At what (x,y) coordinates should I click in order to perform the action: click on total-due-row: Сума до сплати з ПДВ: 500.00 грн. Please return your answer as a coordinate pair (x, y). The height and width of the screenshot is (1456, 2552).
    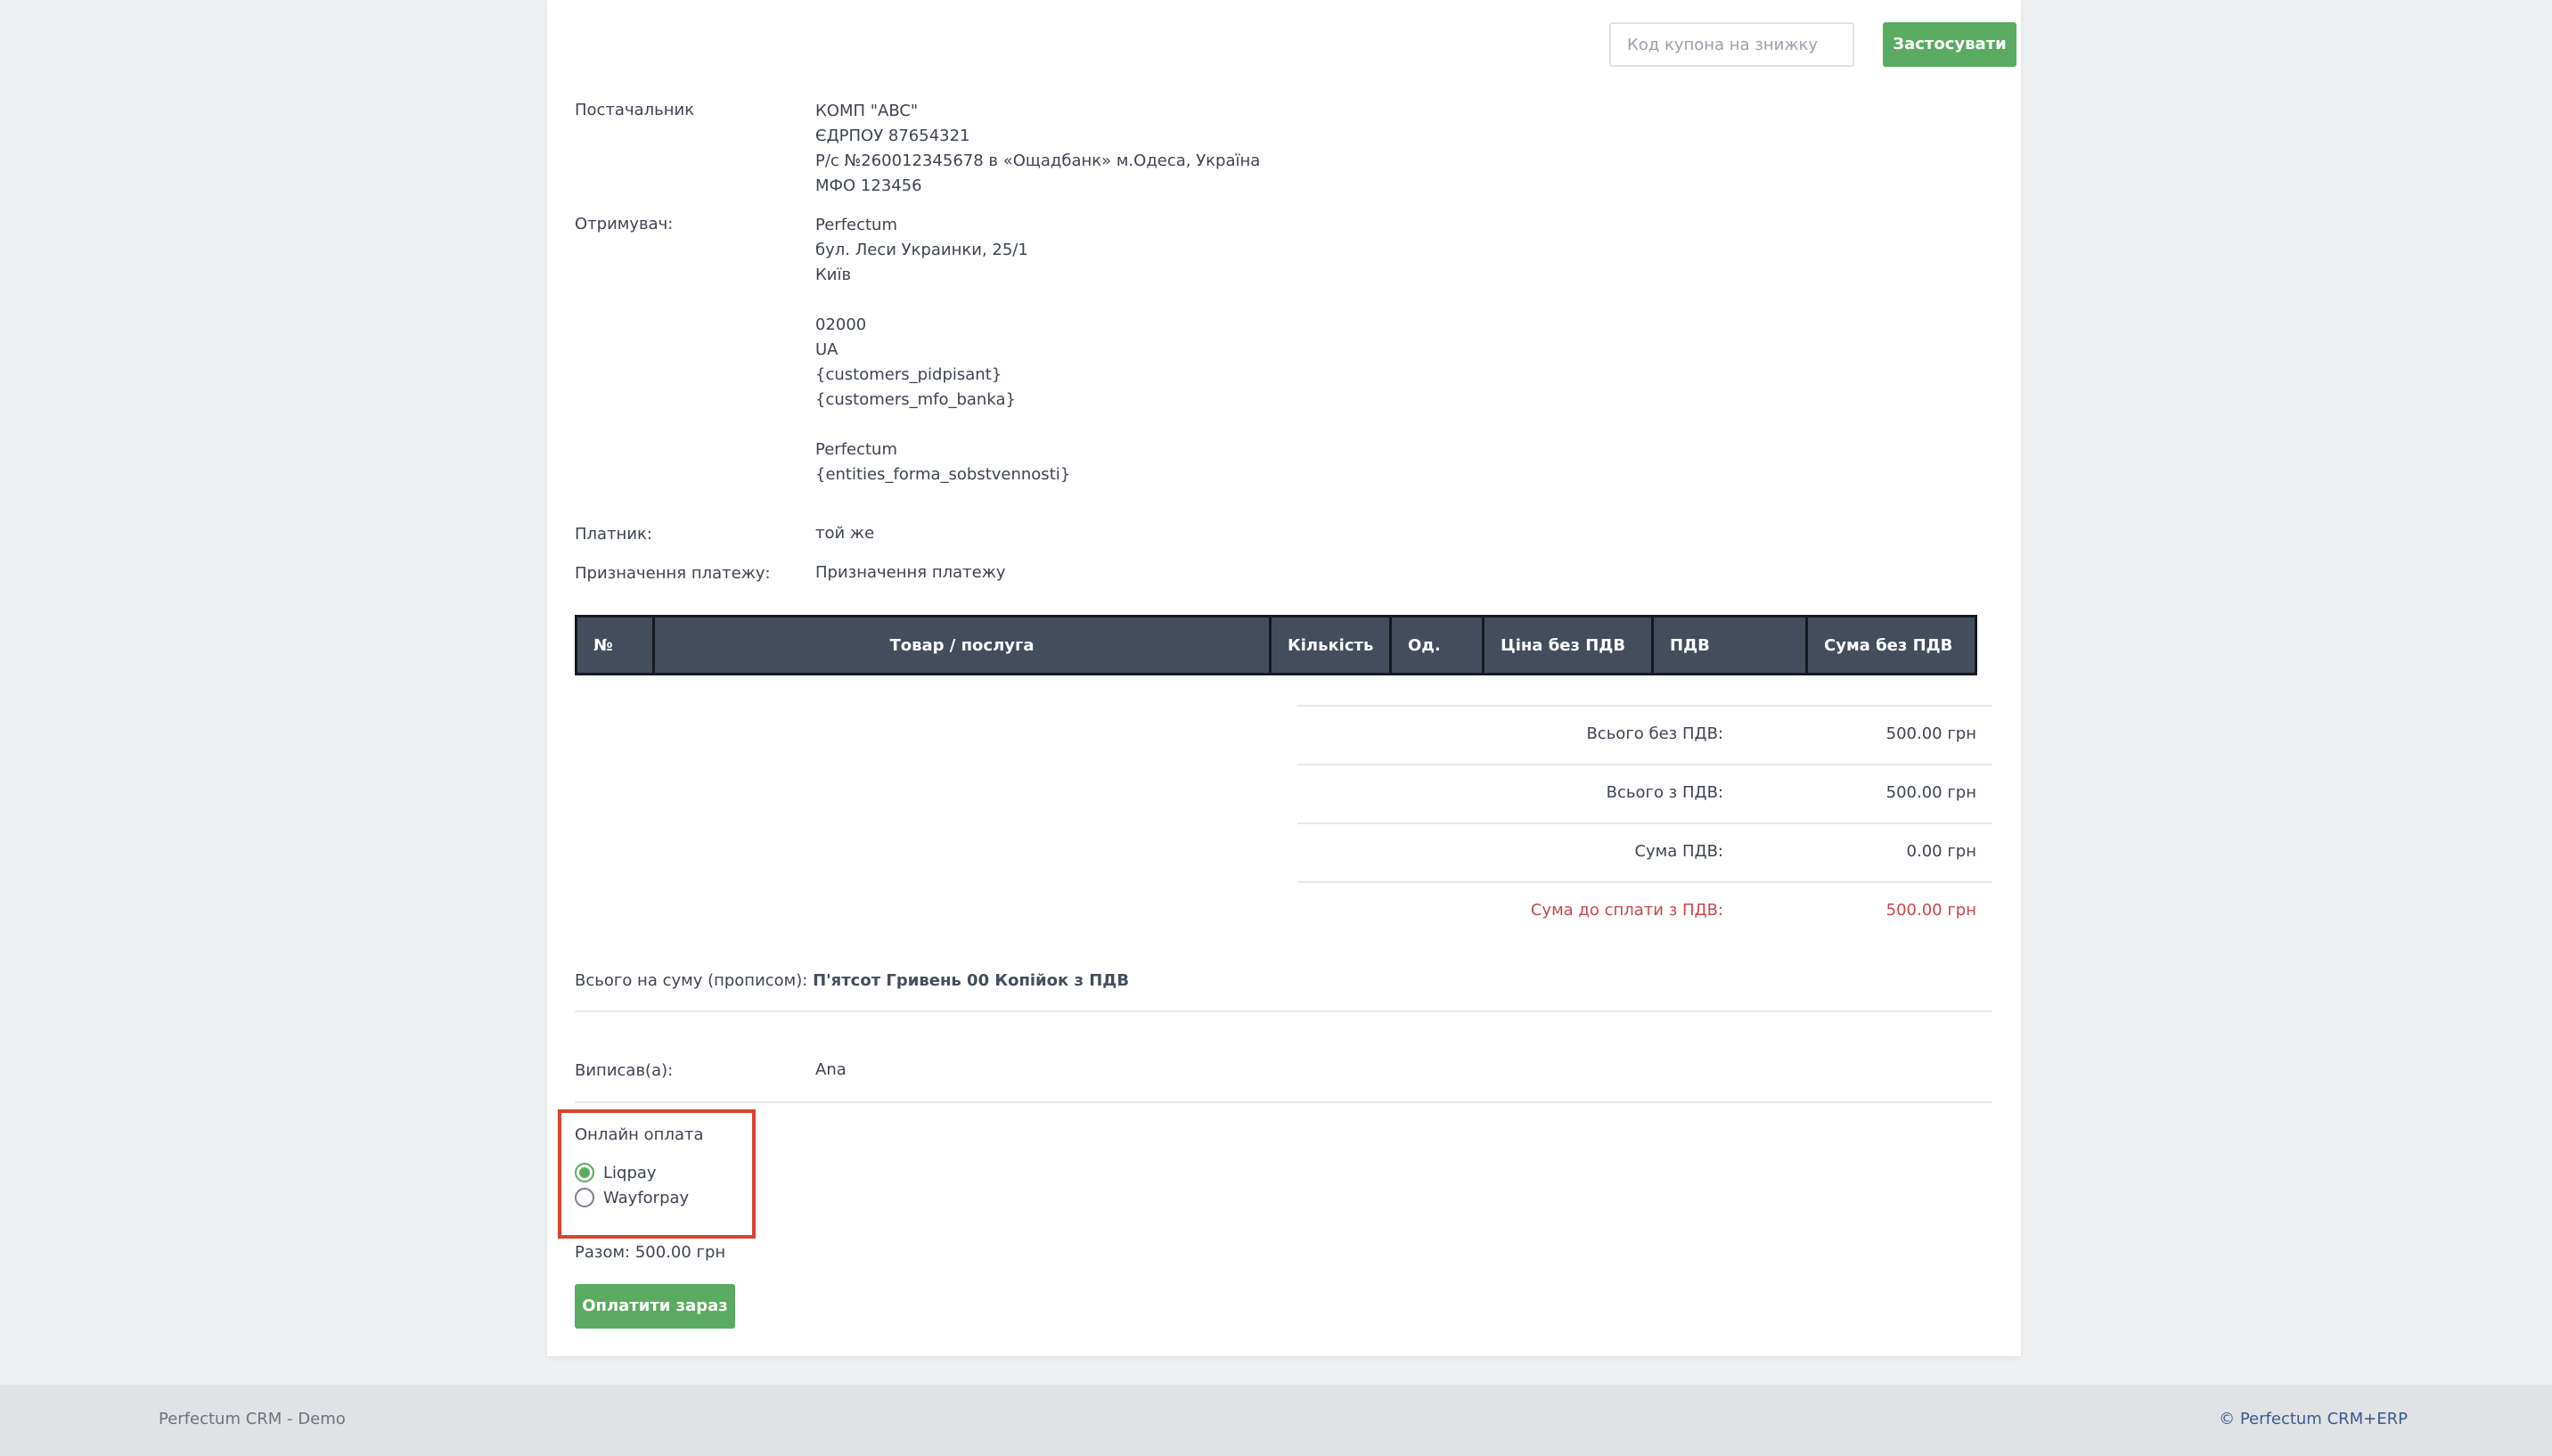
    Looking at the image, I should click on (1645, 911).